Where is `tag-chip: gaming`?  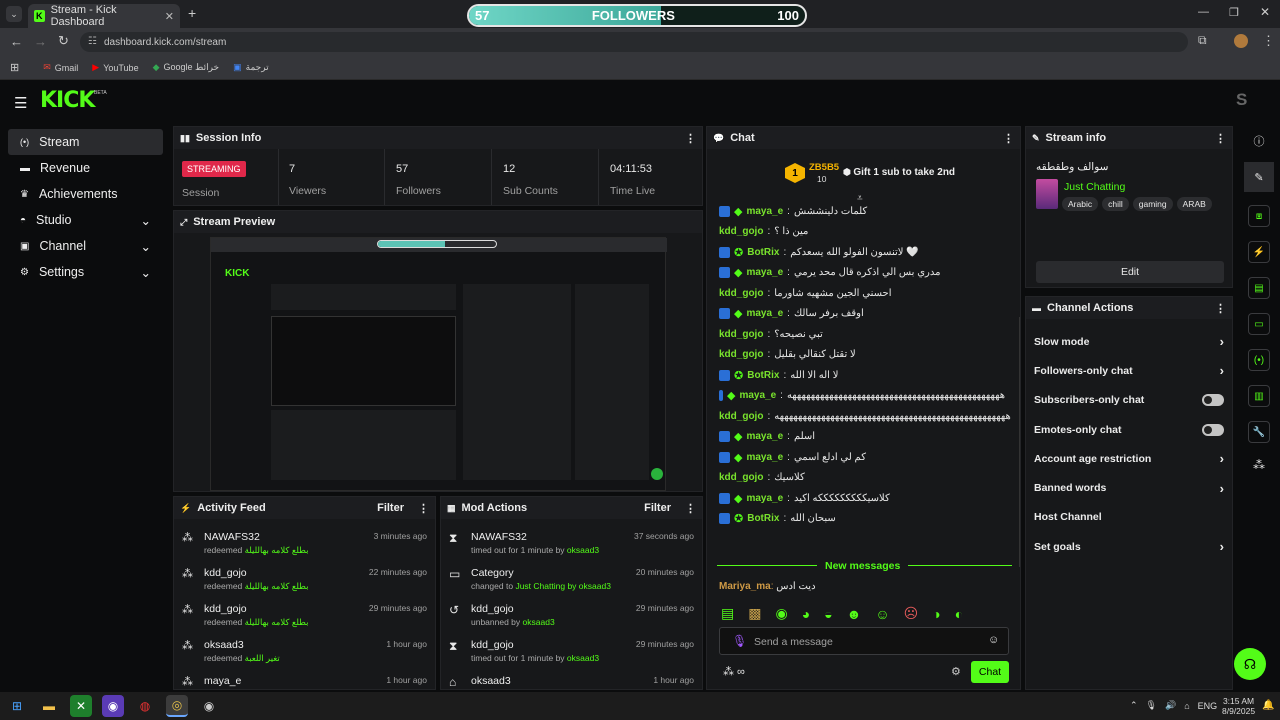 tag-chip: gaming is located at coordinates (1152, 204).